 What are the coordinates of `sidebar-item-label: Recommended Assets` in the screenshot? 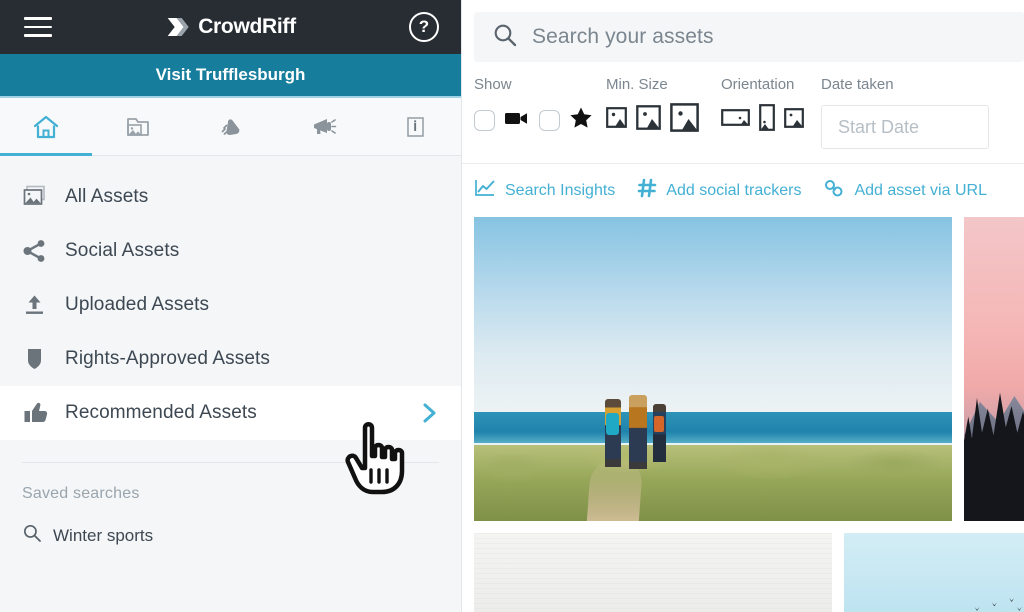 It's located at (161, 412).